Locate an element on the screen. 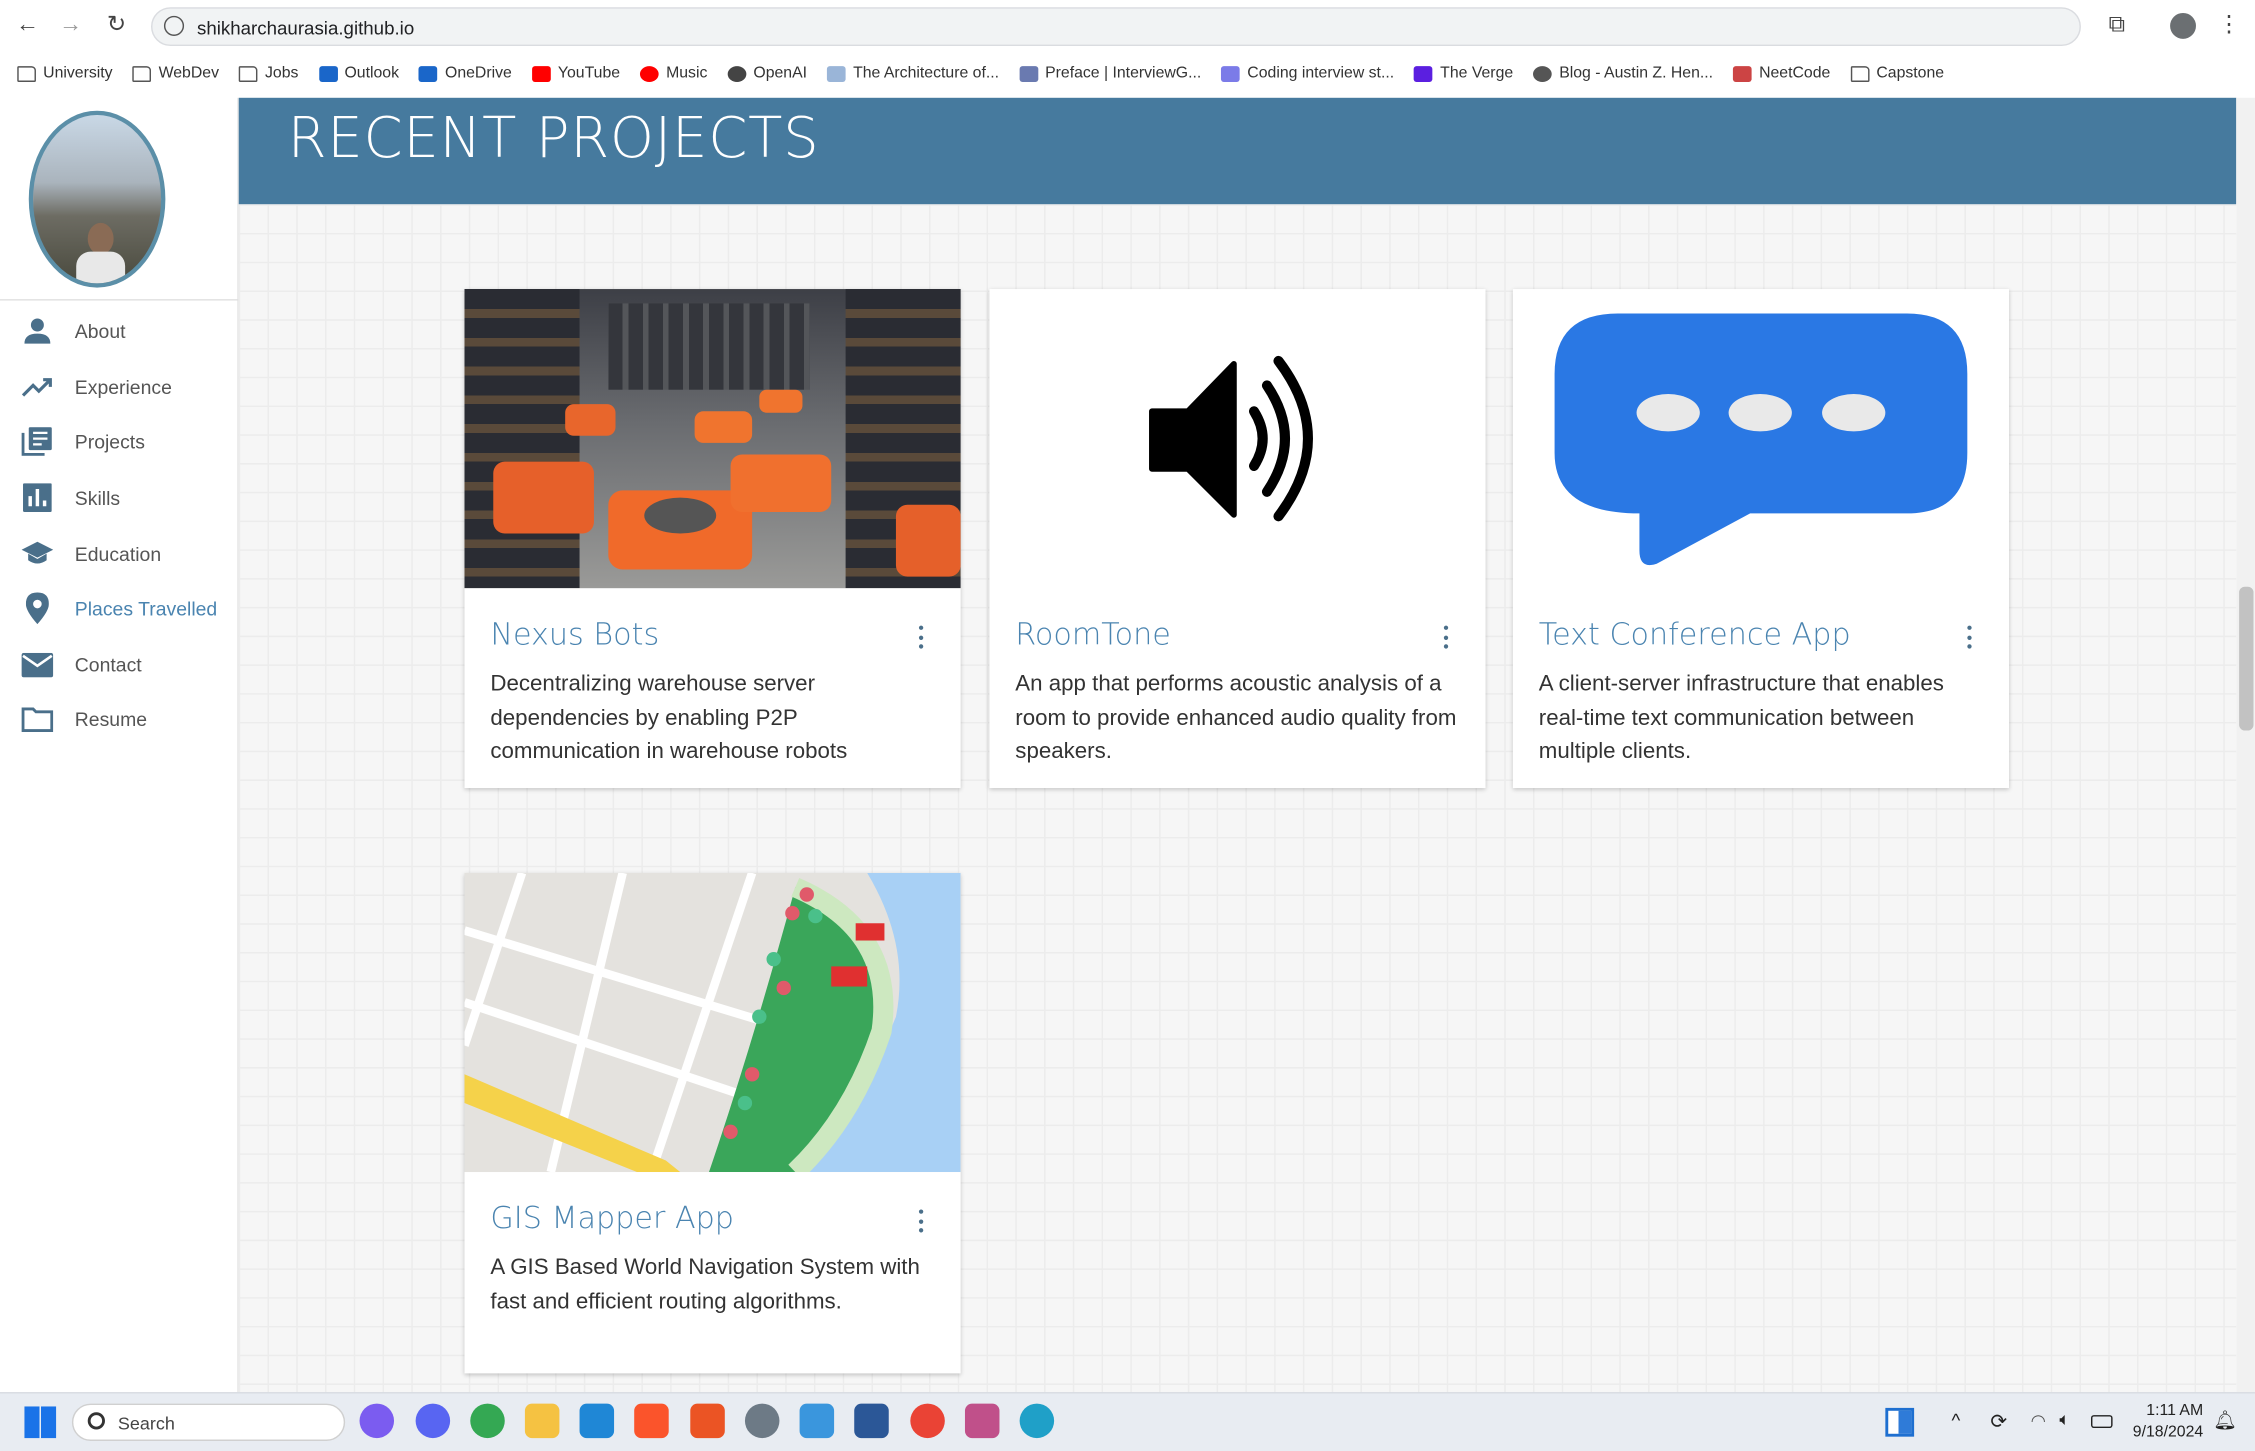 This screenshot has height=1451, width=2255. bookmark-webdev: WebDev is located at coordinates (175, 73).